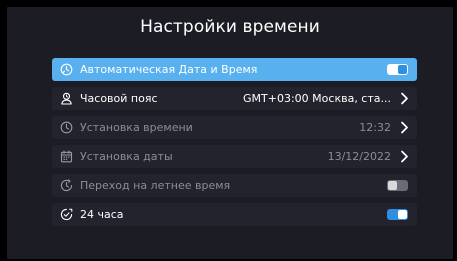 This screenshot has height=261, width=457. Describe the element at coordinates (359, 156) in the screenshot. I see `setting-value: 13/12/2022` at that location.